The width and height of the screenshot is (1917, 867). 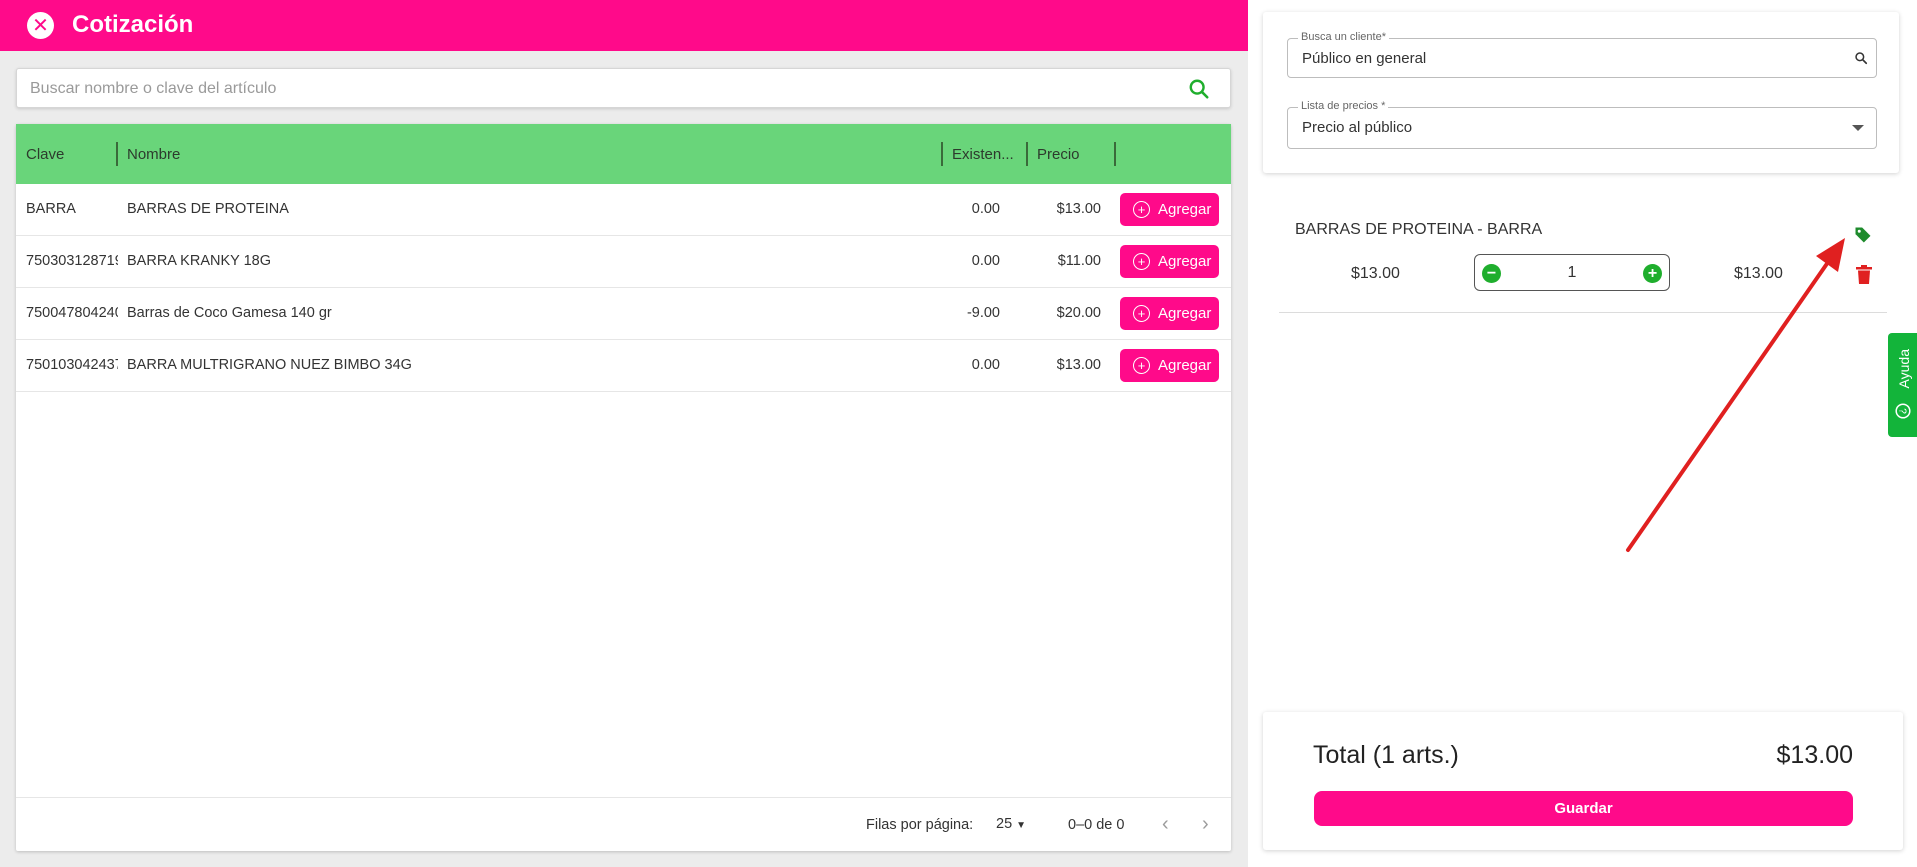 What do you see at coordinates (1814, 755) in the screenshot?
I see `total-value: $13.00` at bounding box center [1814, 755].